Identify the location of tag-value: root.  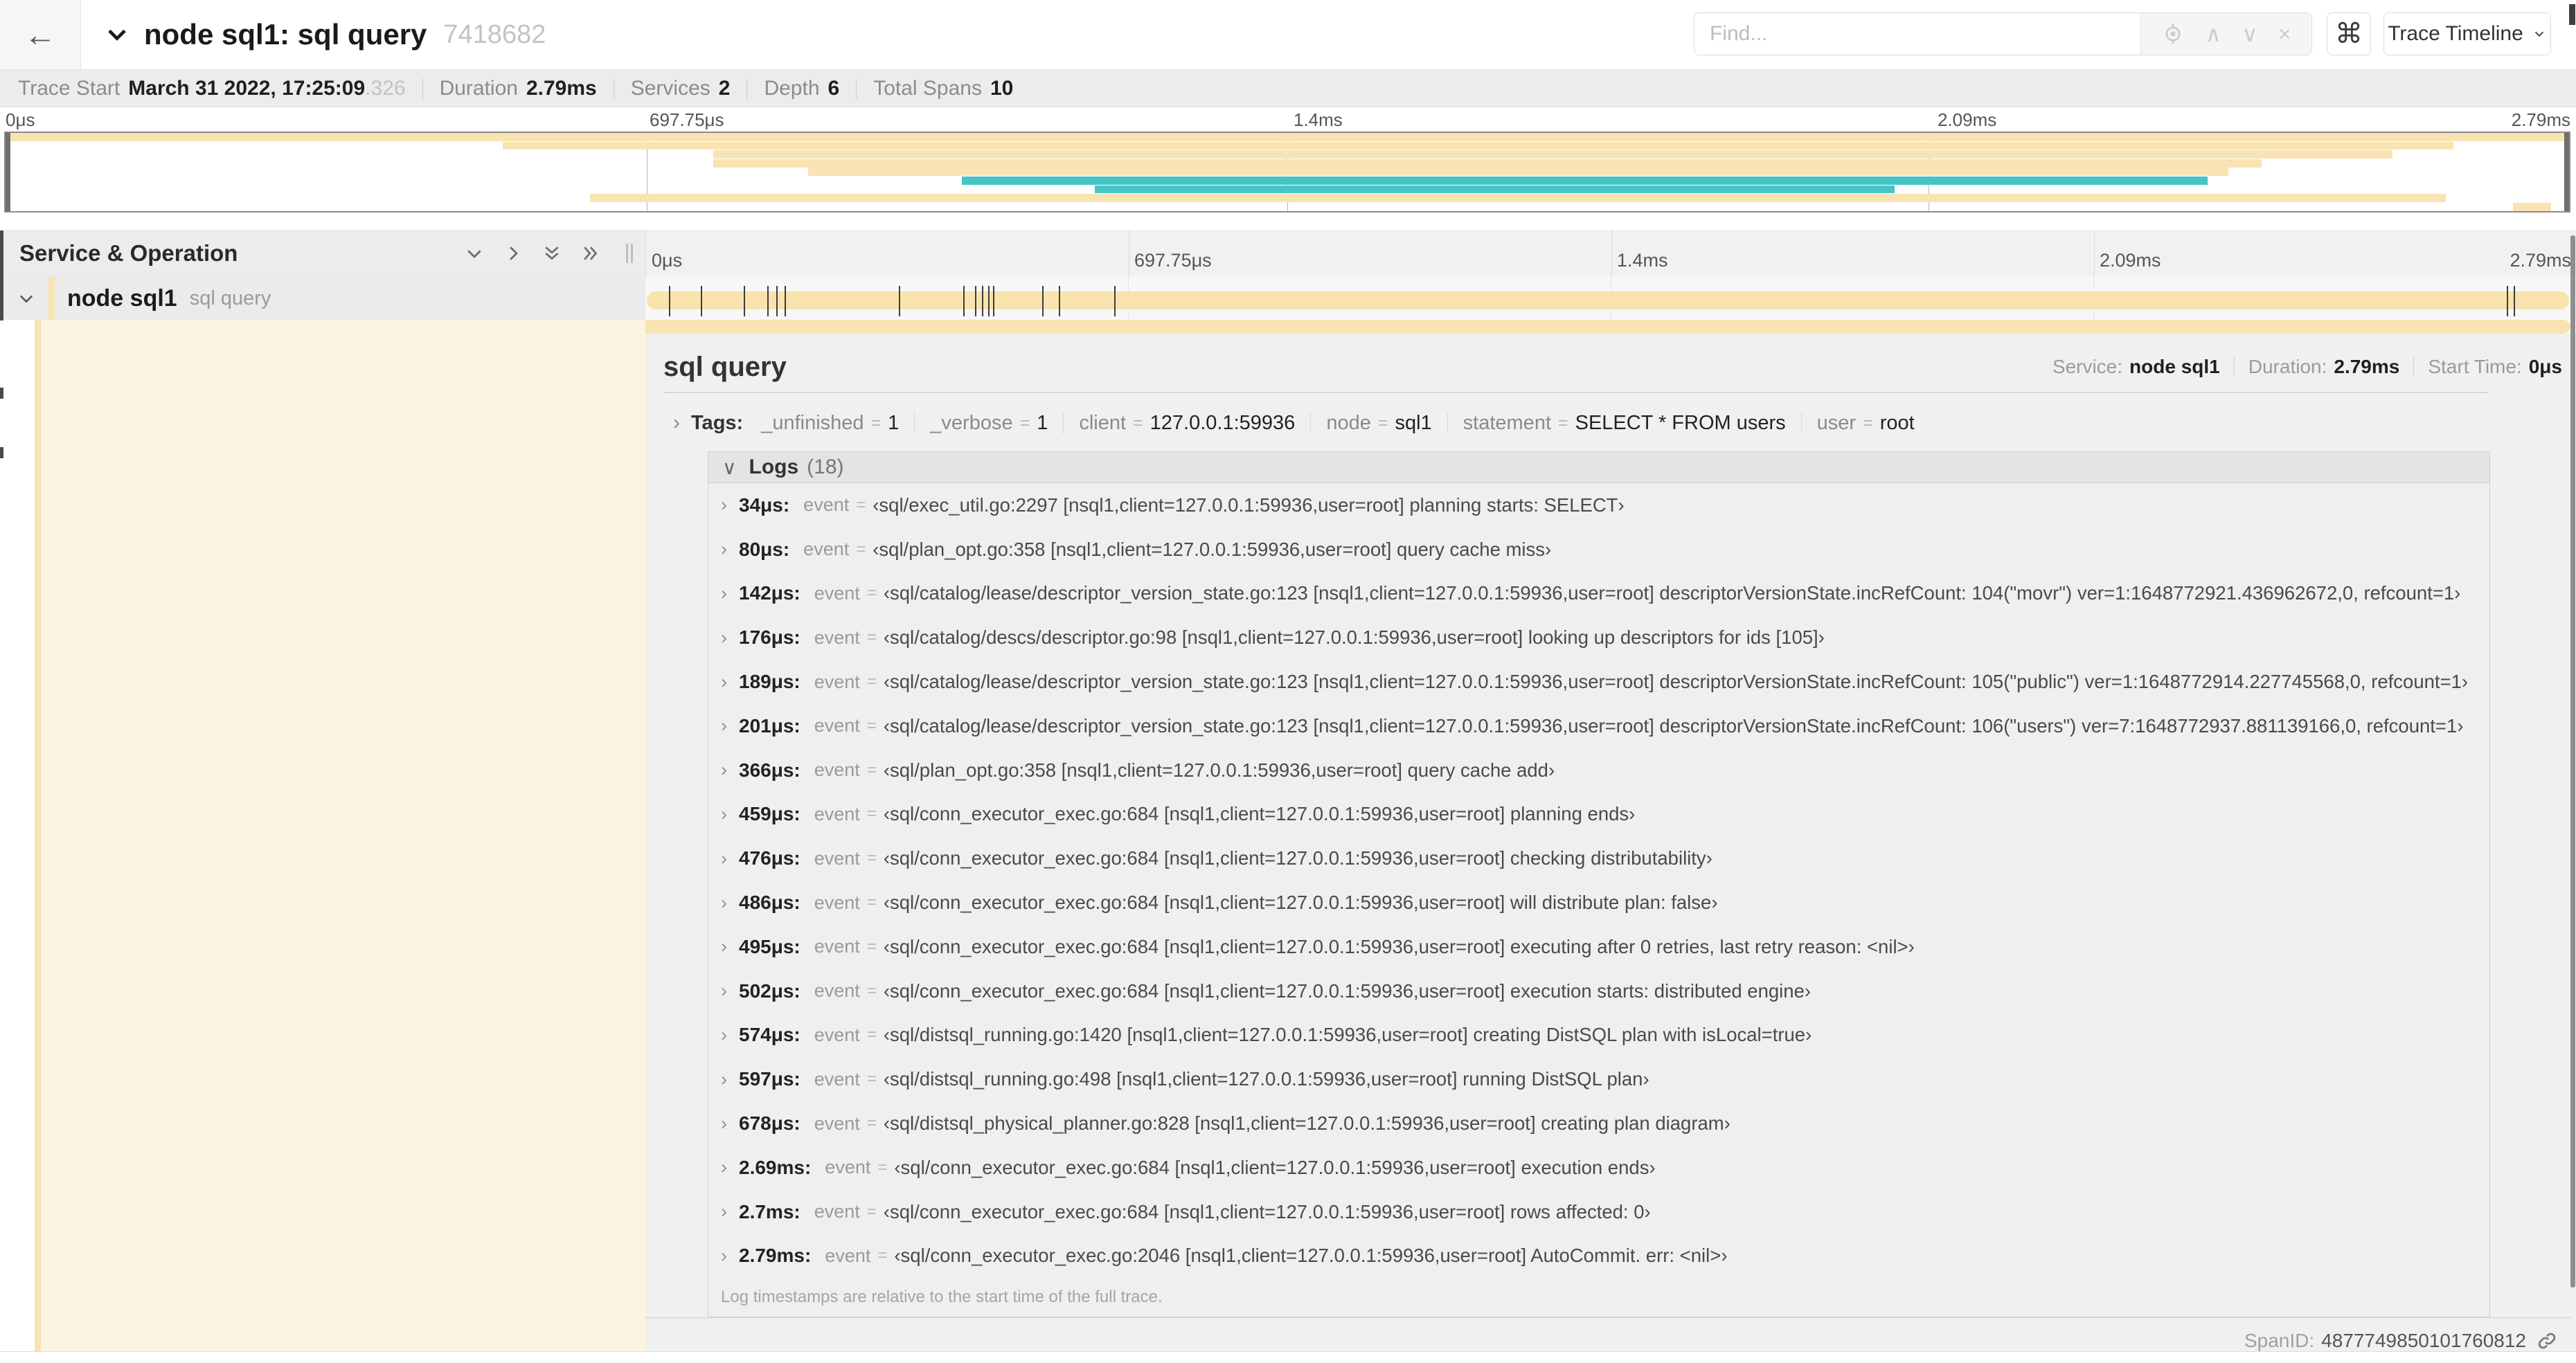
(1897, 423).